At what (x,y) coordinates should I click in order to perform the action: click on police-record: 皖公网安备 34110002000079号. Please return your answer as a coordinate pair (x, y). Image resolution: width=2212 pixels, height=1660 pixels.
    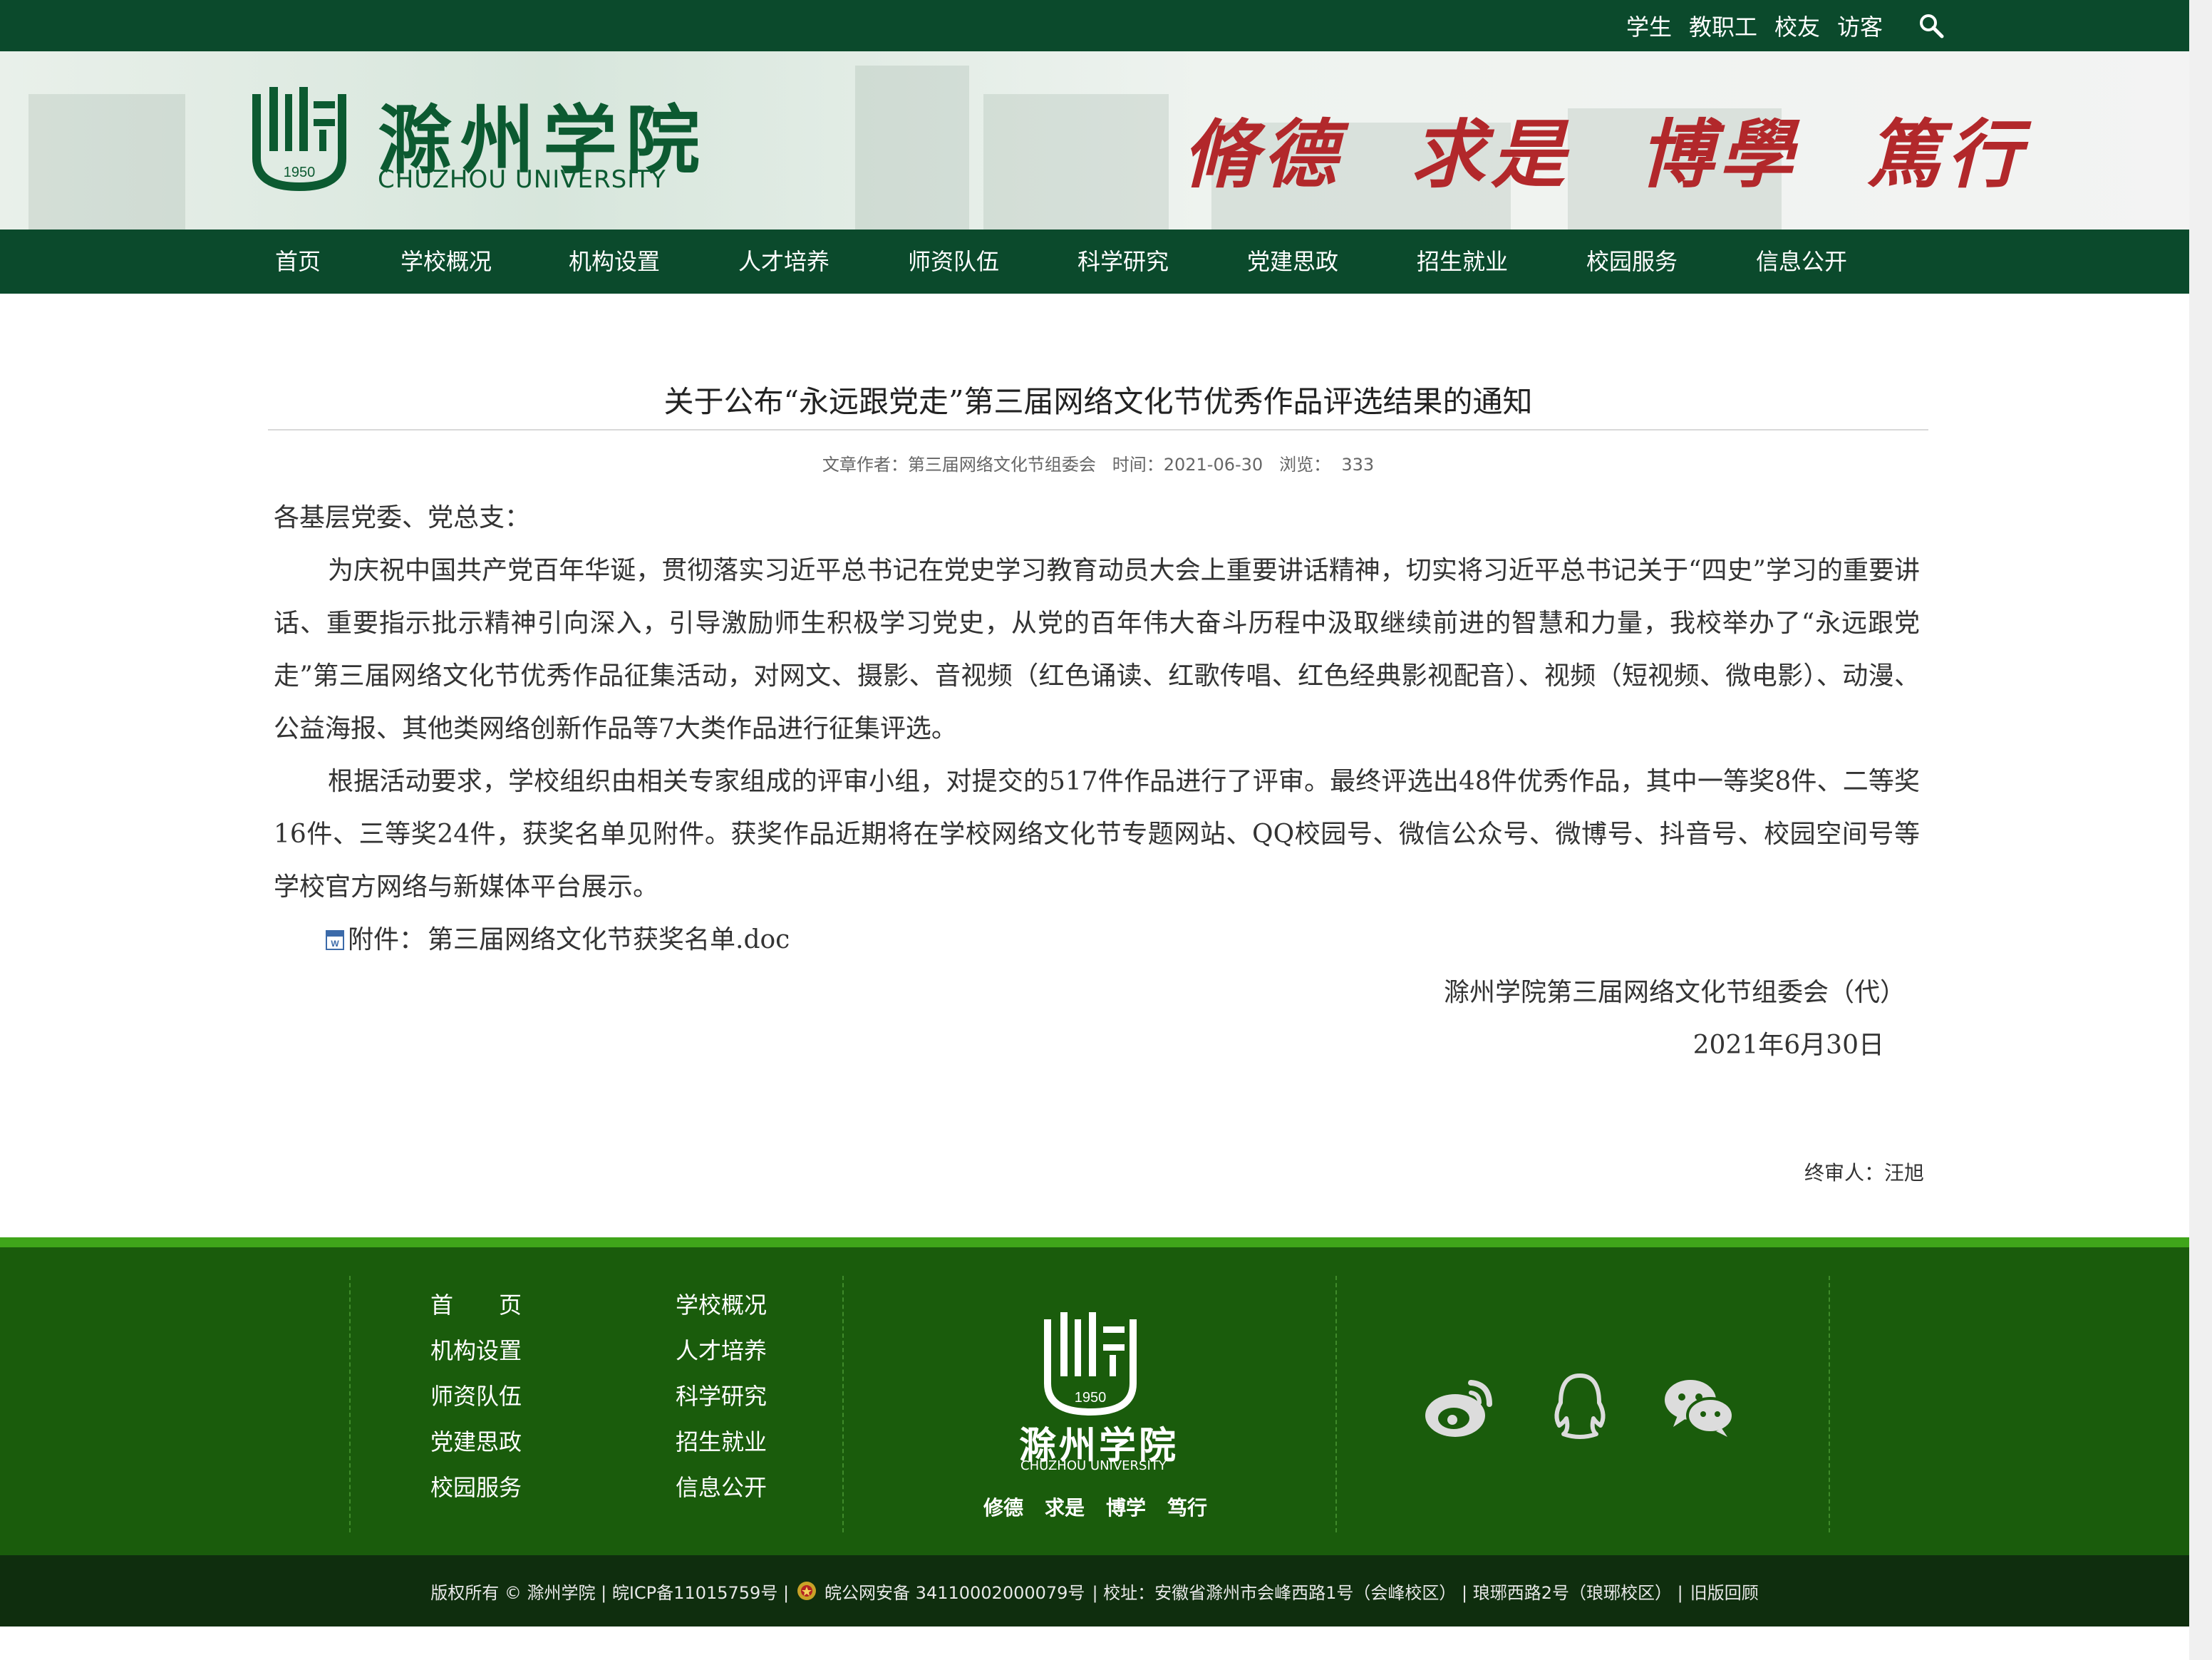
    Looking at the image, I should click on (955, 1591).